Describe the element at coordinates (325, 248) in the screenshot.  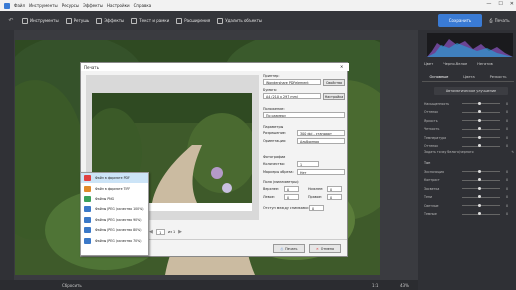
I see `cancel-button: ✕ Отмена` at that location.